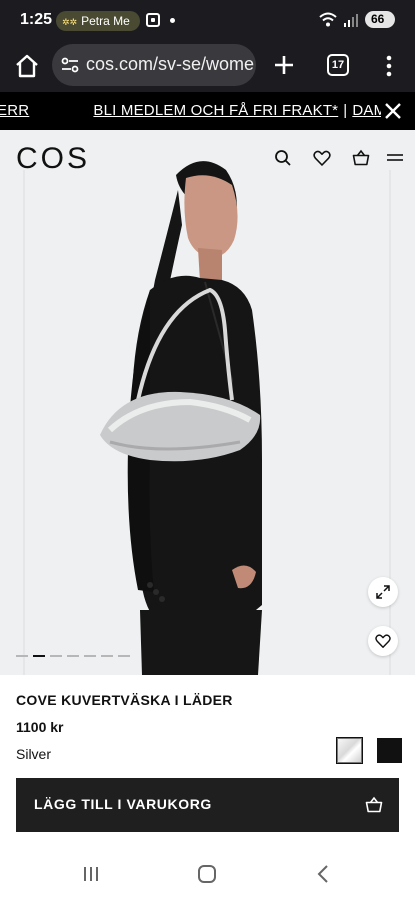 The height and width of the screenshot is (900, 415). I want to click on notification-icon: ✲✲, so click(70, 22).